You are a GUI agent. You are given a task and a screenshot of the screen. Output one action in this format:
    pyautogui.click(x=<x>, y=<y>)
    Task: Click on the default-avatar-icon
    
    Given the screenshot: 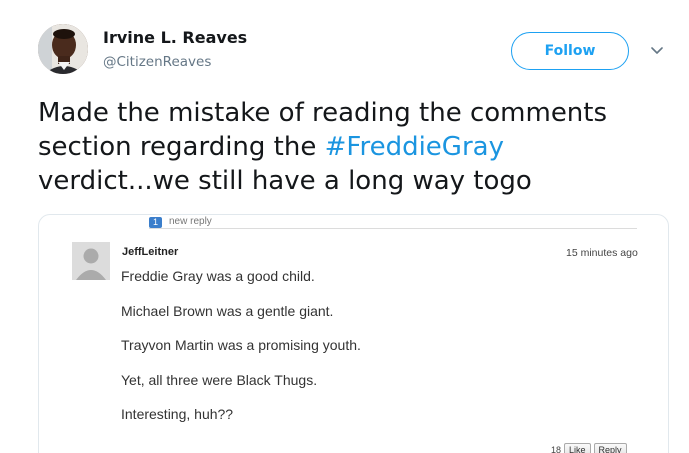 What is the action you would take?
    pyautogui.click(x=91, y=261)
    